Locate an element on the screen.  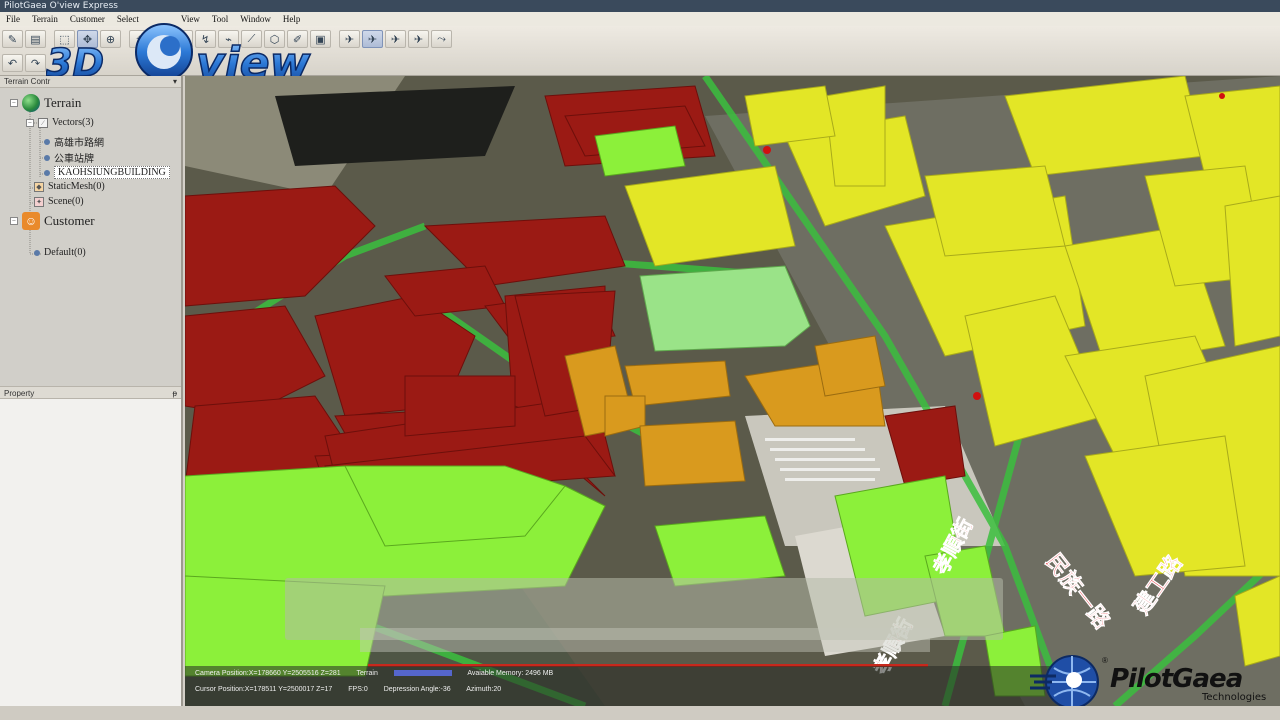
flight-4-icon: ✈ is located at coordinates (418, 39).